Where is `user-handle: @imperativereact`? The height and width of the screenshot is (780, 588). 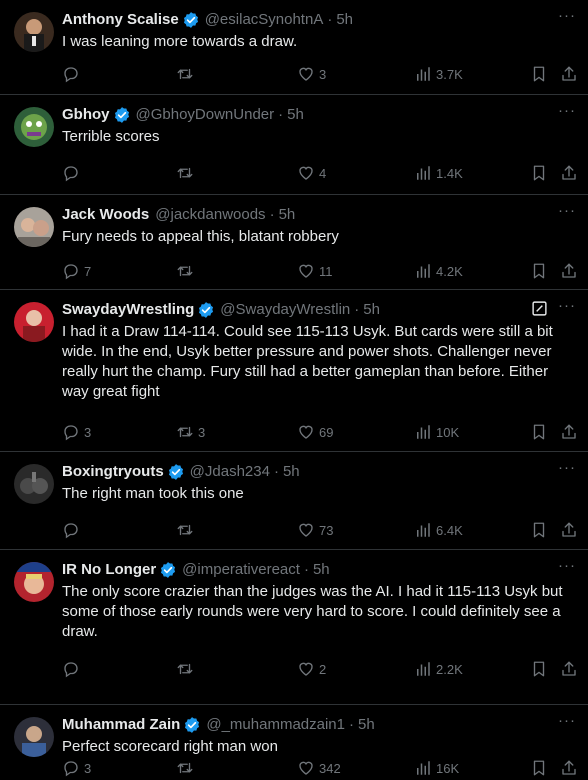
user-handle: @imperativereact is located at coordinates (241, 570).